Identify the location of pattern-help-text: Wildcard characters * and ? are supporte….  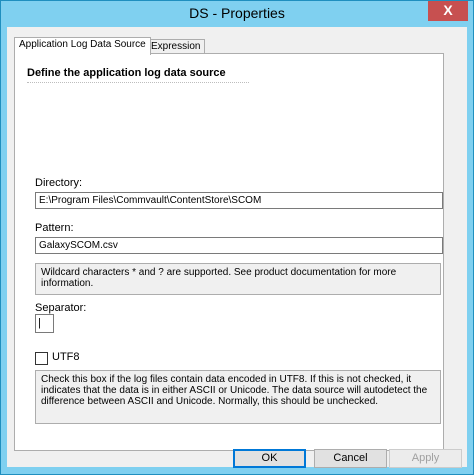
(238, 279).